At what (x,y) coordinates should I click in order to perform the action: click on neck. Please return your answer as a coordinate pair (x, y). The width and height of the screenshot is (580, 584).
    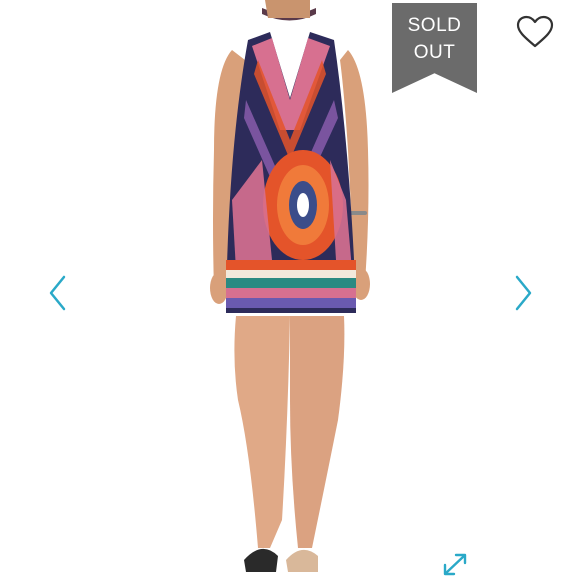
    Looking at the image, I should click on (287, 9).